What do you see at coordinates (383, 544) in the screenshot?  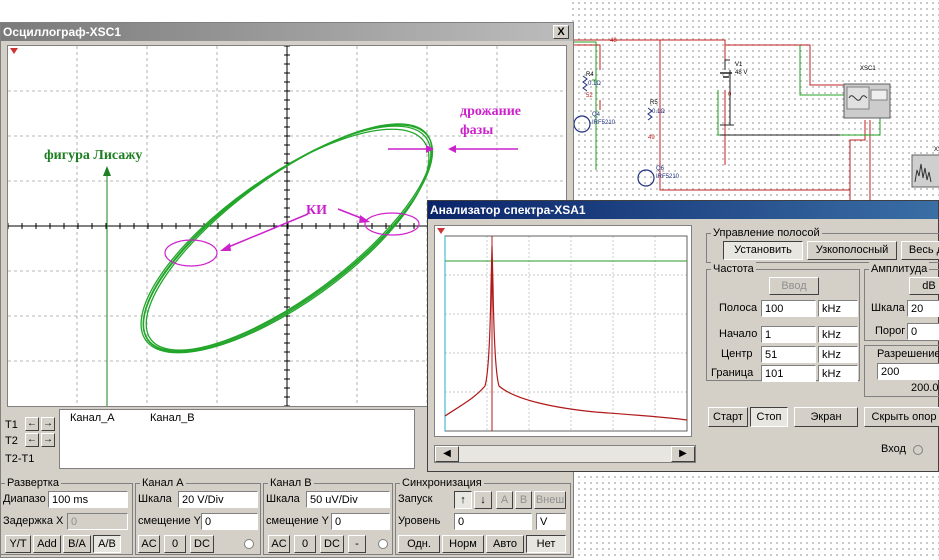 I see `channel-b-radio` at bounding box center [383, 544].